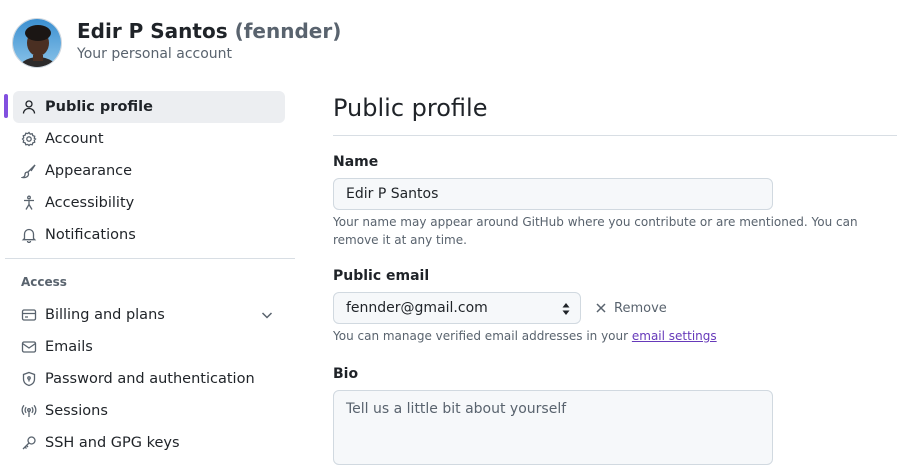 The height and width of the screenshot is (465, 897). I want to click on sidebar-item-billing: Billing and plans, so click(149, 315).